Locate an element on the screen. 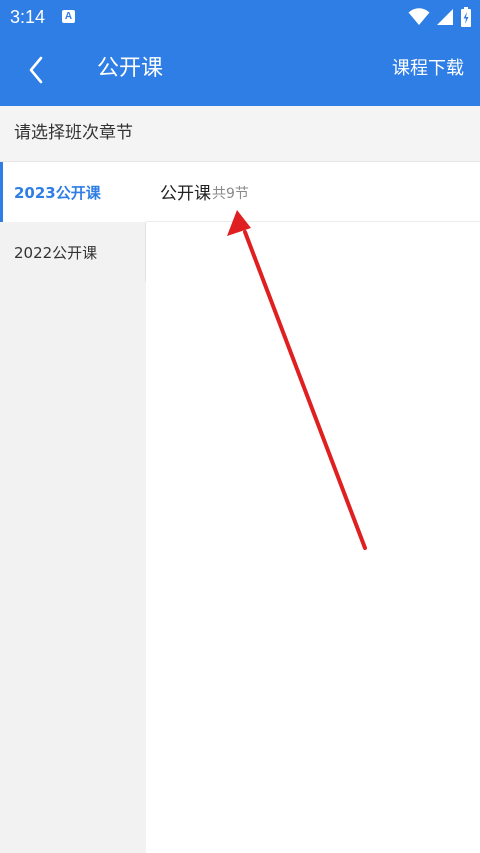 This screenshot has height=853, width=480. sidebar-item-label: 2023公开课 is located at coordinates (57, 192).